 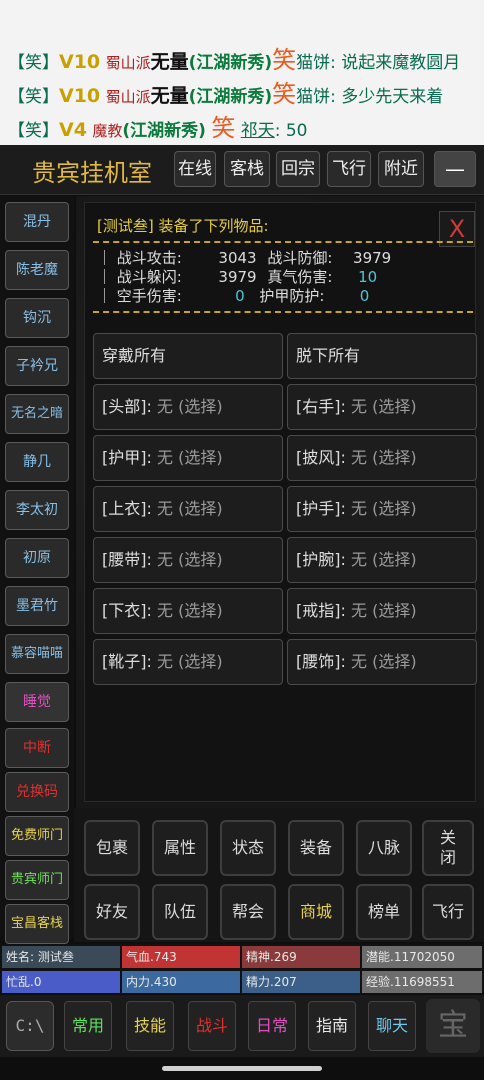 I want to click on sidebar-player: 钩沉, so click(x=37, y=318).